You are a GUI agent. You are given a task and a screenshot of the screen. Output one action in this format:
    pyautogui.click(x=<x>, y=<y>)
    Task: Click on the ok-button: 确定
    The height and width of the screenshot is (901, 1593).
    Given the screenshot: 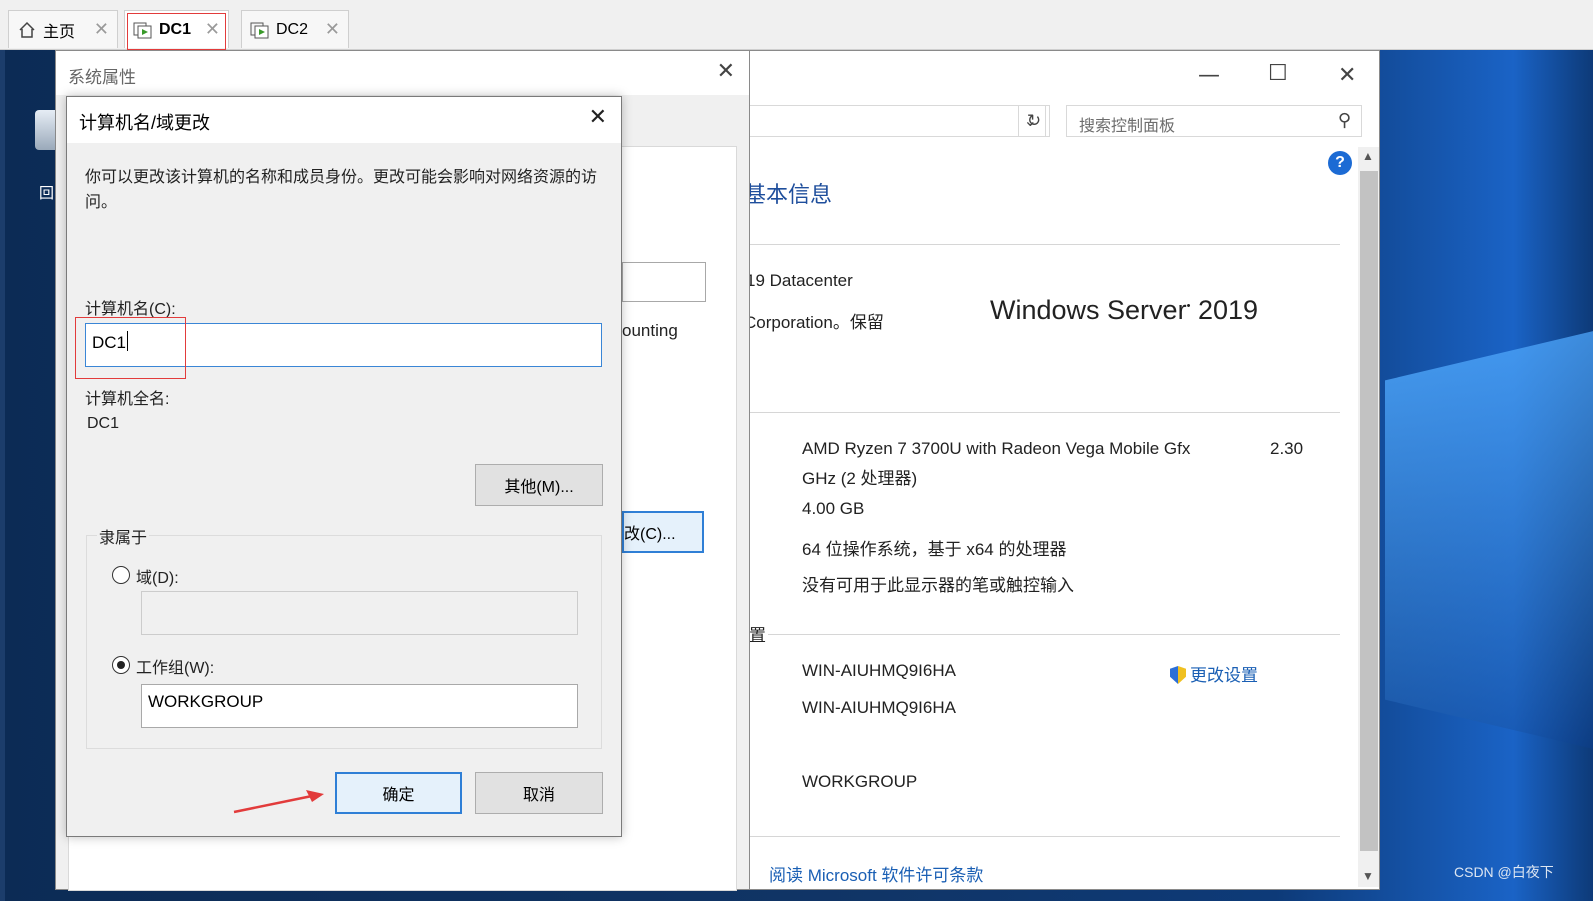 What is the action you would take?
    pyautogui.click(x=398, y=793)
    